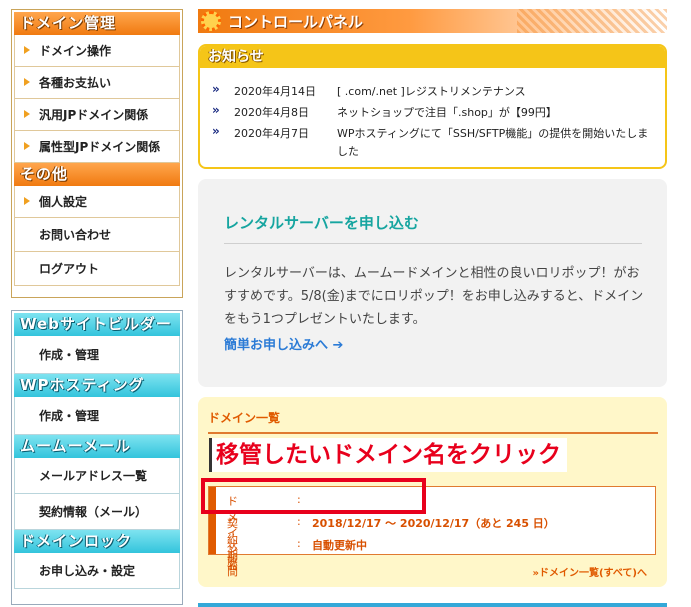 The image size is (691, 607). Describe the element at coordinates (97, 269) in the screenshot. I see `nav-item-logout: ログアウト` at that location.